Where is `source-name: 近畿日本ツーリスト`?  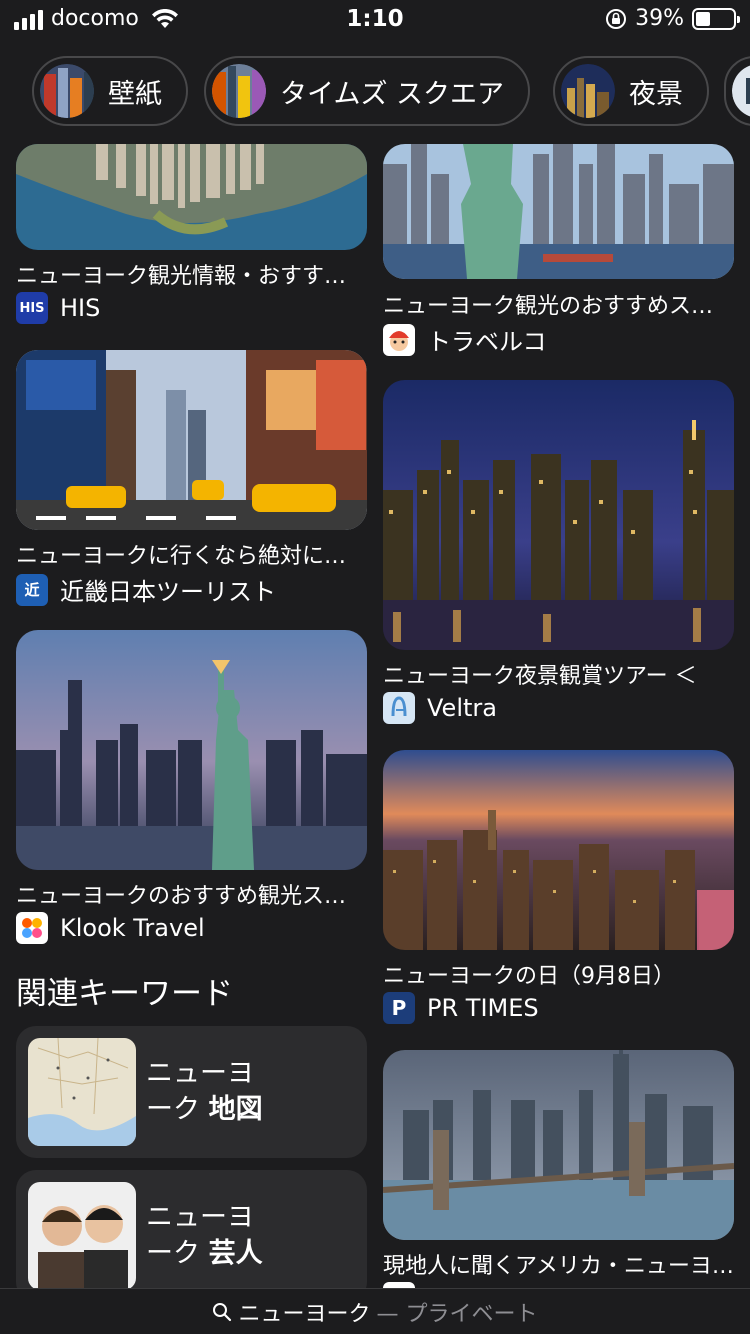
source-name: 近畿日本ツーリスト is located at coordinates (168, 592).